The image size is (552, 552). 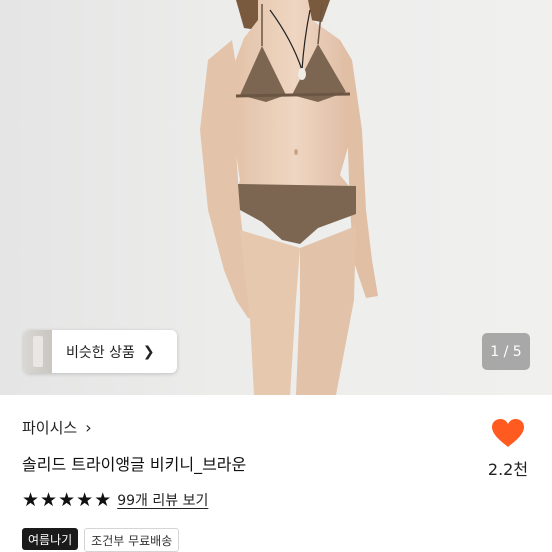 I want to click on chevron-right-icon: ❯, so click(x=148, y=351).